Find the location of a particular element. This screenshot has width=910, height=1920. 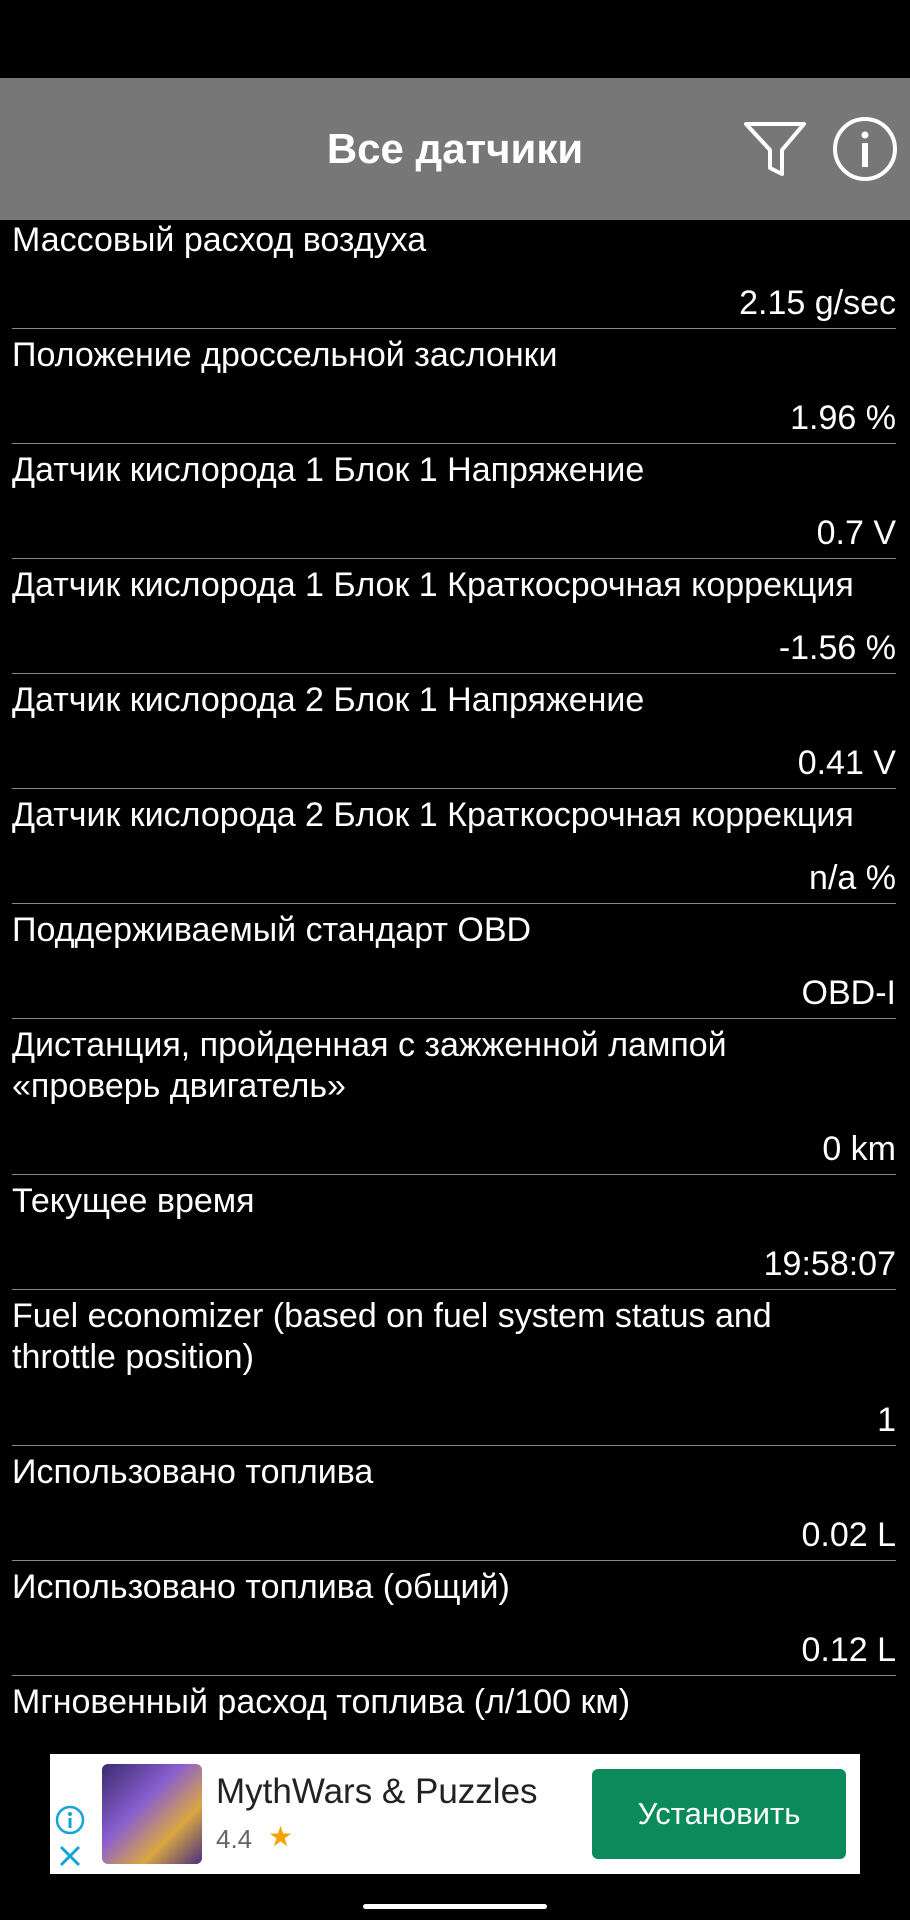

sensor-value: 19:58:07 is located at coordinates (829, 1264).